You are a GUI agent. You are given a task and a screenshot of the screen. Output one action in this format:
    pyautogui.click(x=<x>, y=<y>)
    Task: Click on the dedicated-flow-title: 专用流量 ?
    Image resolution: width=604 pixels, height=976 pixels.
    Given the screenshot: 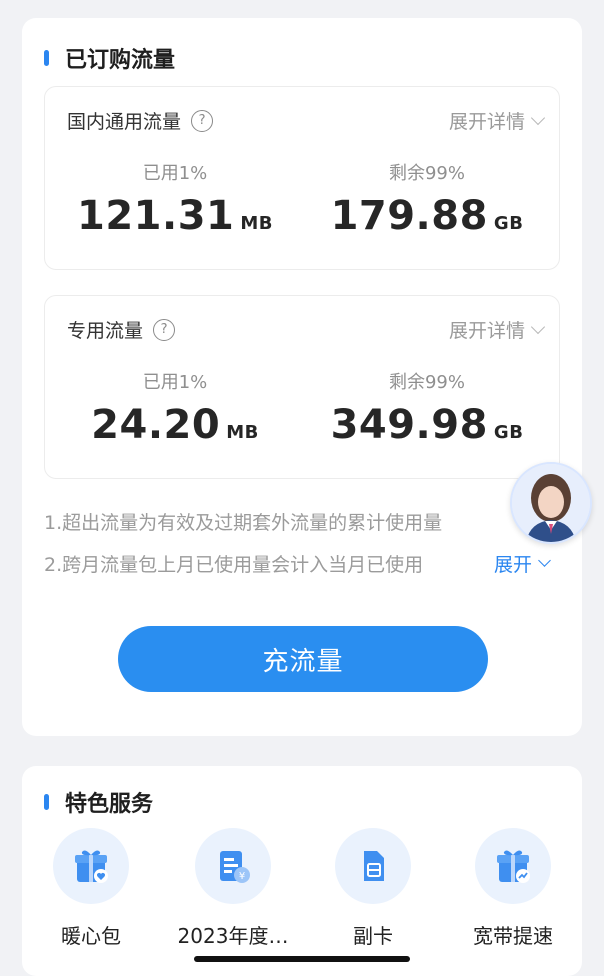 What is the action you would take?
    pyautogui.click(x=121, y=329)
    